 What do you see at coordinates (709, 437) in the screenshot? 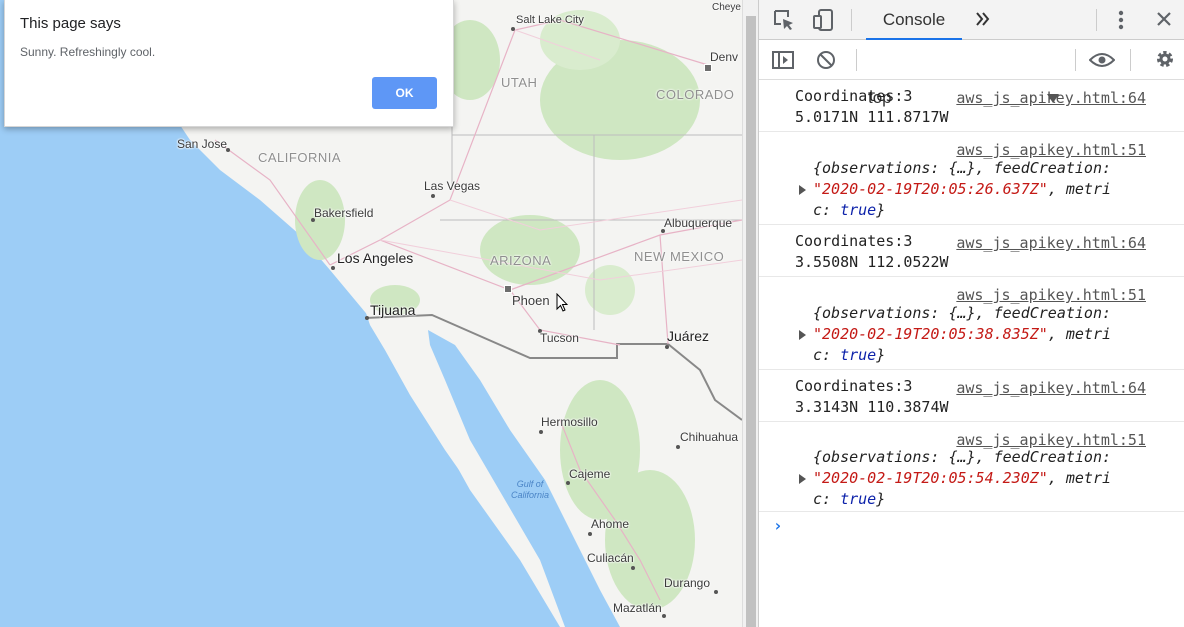
I see `city-label-chihuahua: Chihuahua` at bounding box center [709, 437].